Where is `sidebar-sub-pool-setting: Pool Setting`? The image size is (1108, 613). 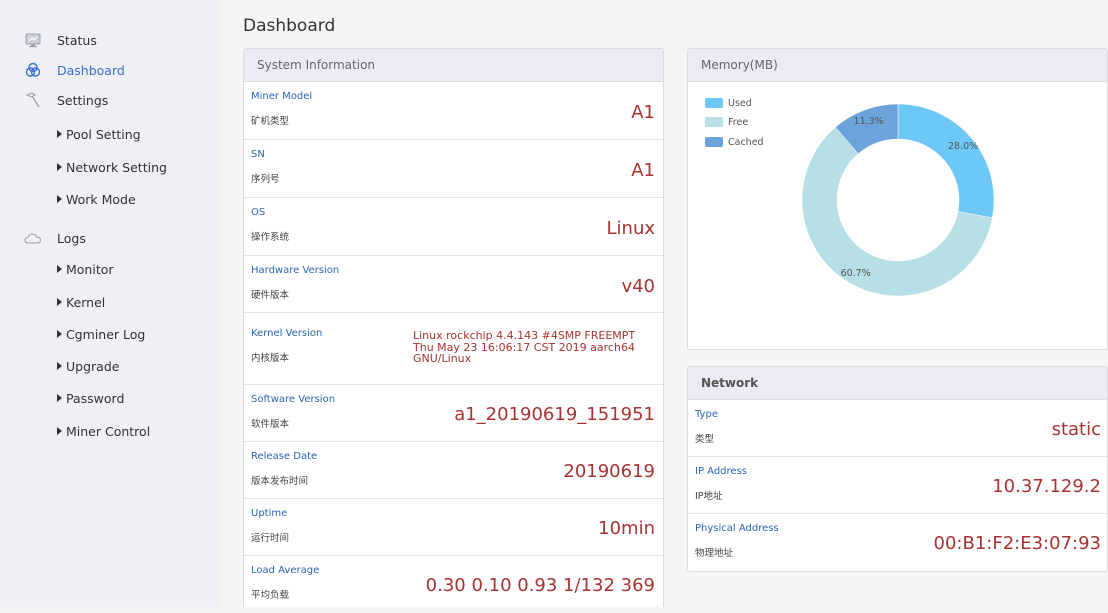 sidebar-sub-pool-setting: Pool Setting is located at coordinates (99, 134).